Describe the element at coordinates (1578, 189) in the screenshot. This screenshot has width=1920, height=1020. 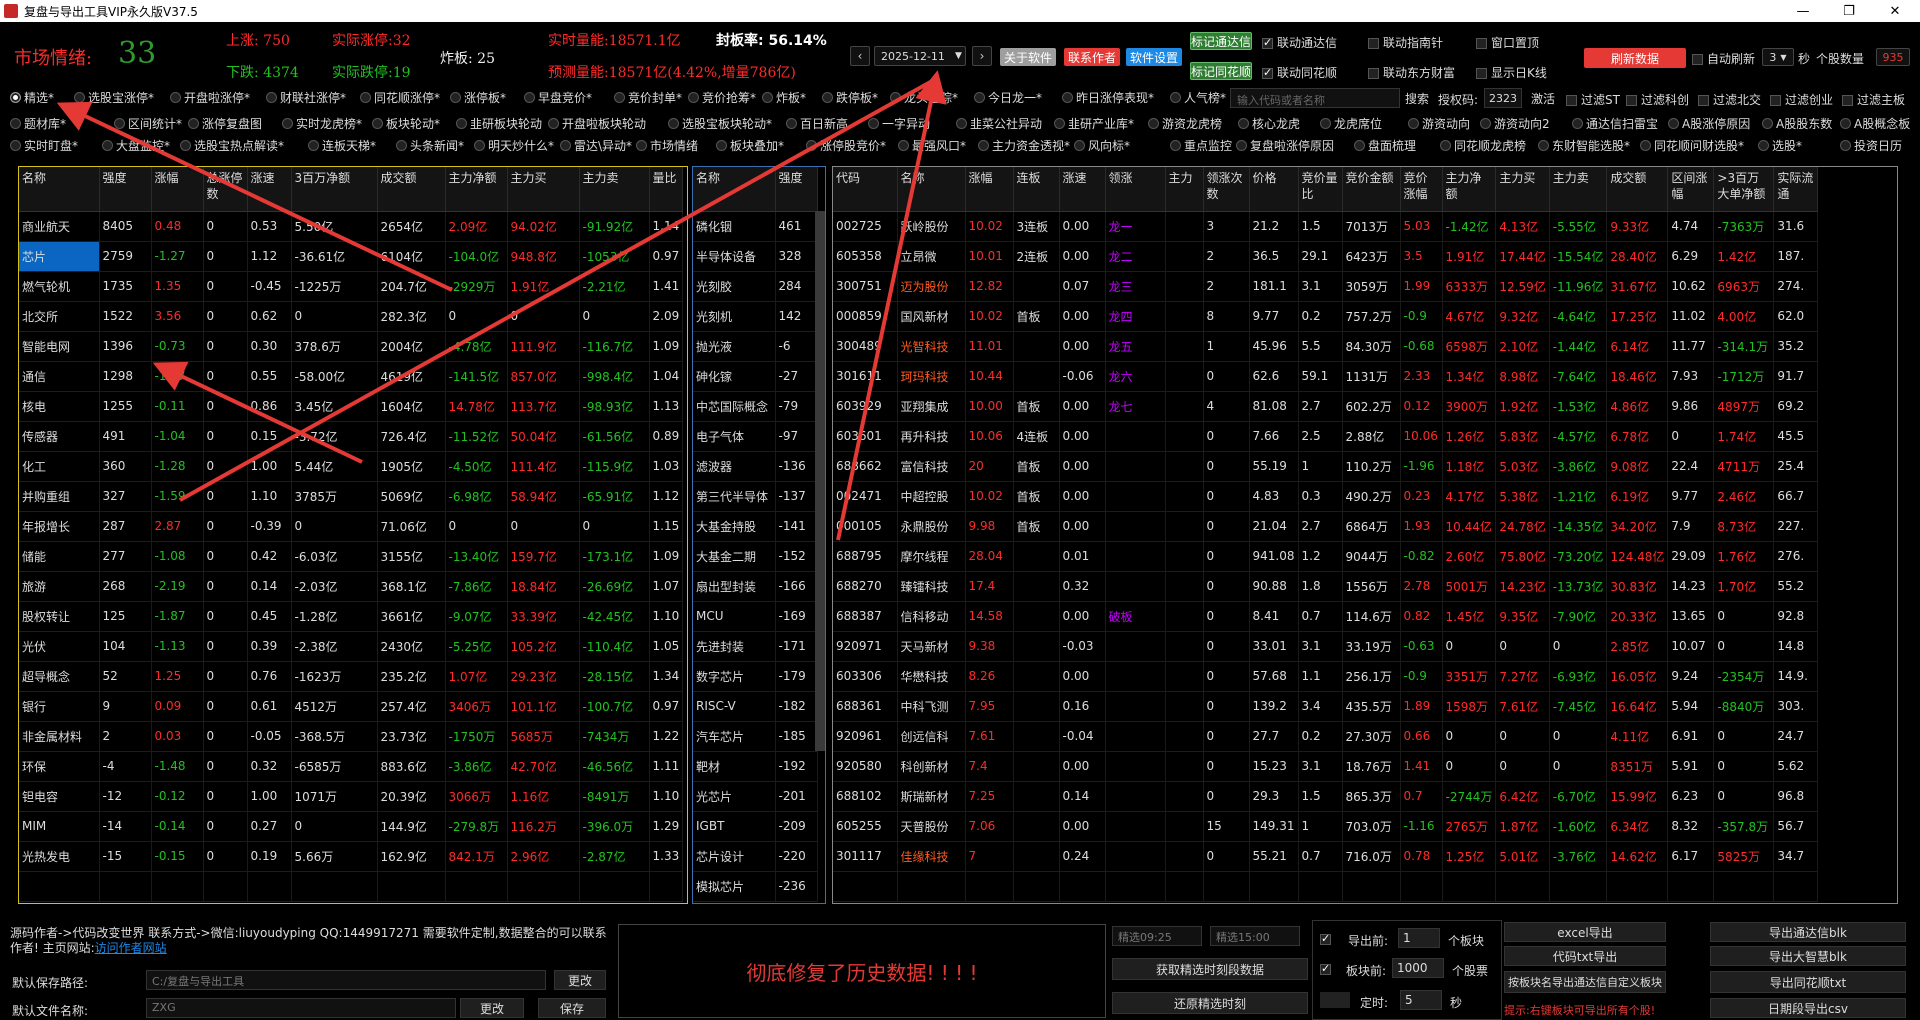
I see `stock-header-14: 主力卖` at that location.